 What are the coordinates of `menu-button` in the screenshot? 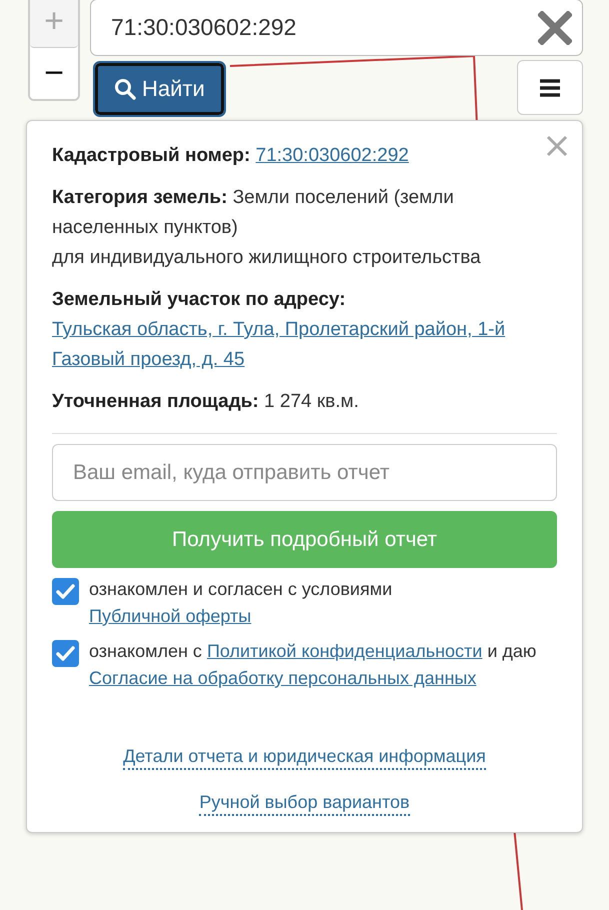 It's located at (550, 87).